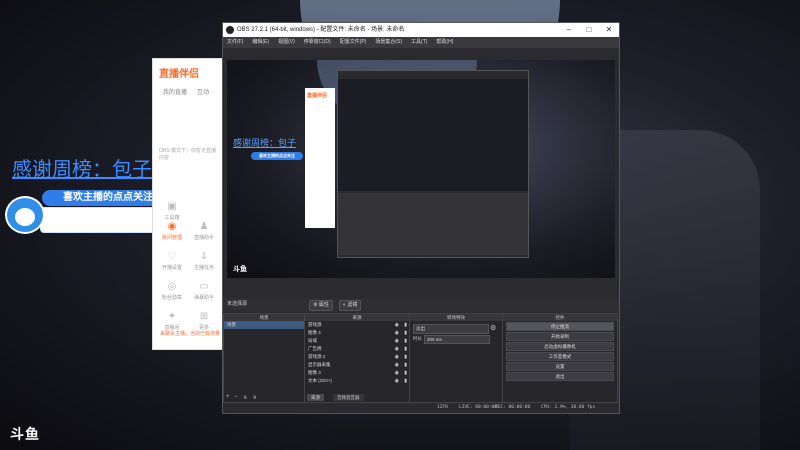 The width and height of the screenshot is (800, 450). I want to click on helper-item-toolbox: ▣ 工具箱, so click(172, 211).